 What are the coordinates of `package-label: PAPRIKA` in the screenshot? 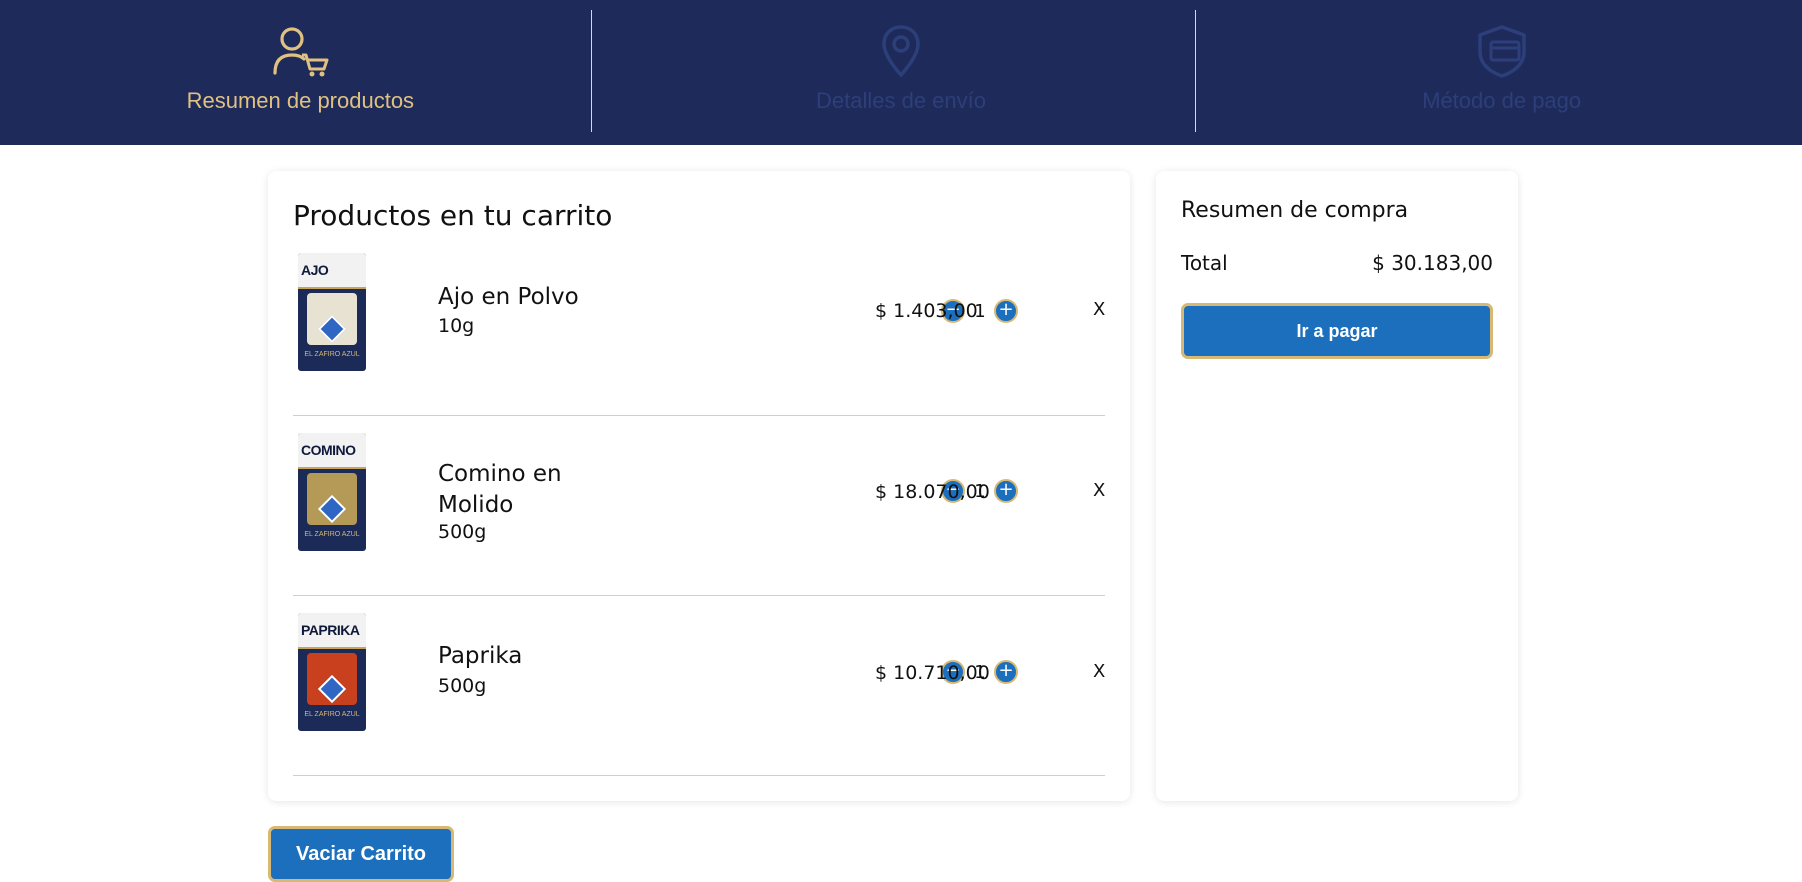 It's located at (330, 630).